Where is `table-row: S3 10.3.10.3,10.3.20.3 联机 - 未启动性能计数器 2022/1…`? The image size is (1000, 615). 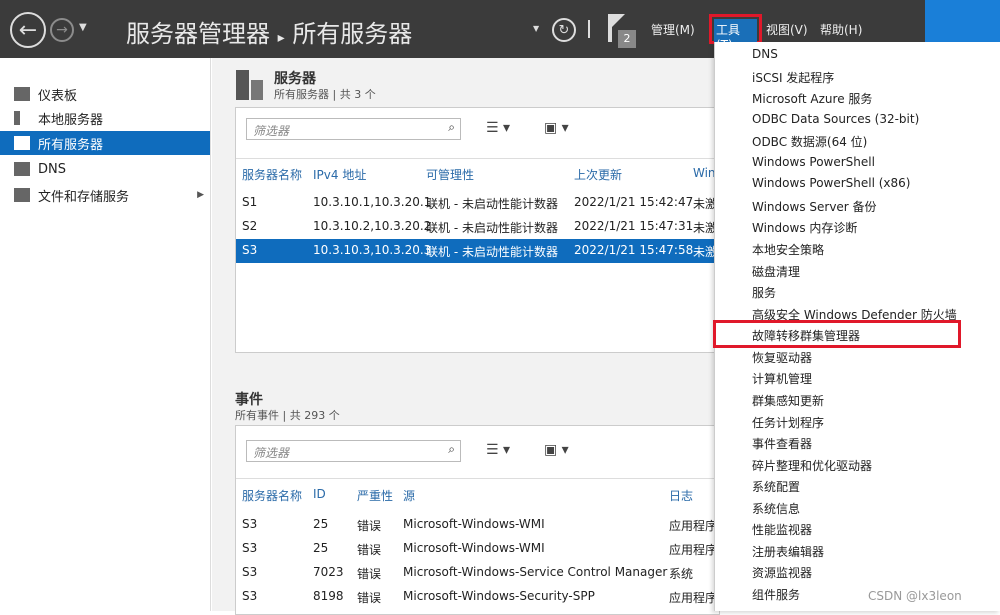 table-row: S3 10.3.10.3,10.3.20.3 联机 - 未启动性能计数器 2022/1… is located at coordinates (477, 251).